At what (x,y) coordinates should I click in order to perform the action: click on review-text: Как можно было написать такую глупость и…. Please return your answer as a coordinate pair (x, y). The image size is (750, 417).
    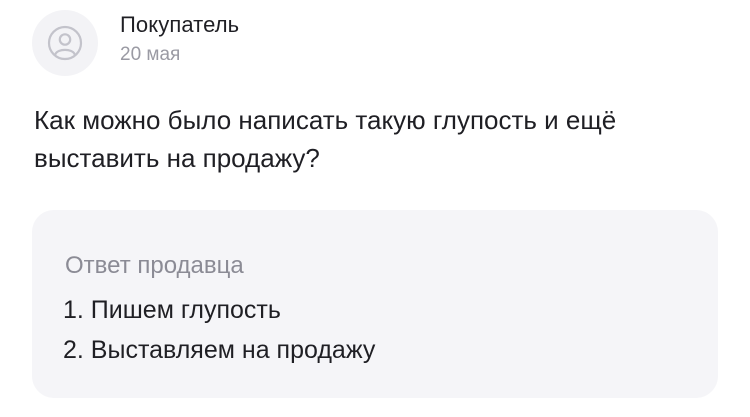
    Looking at the image, I should click on (325, 139).